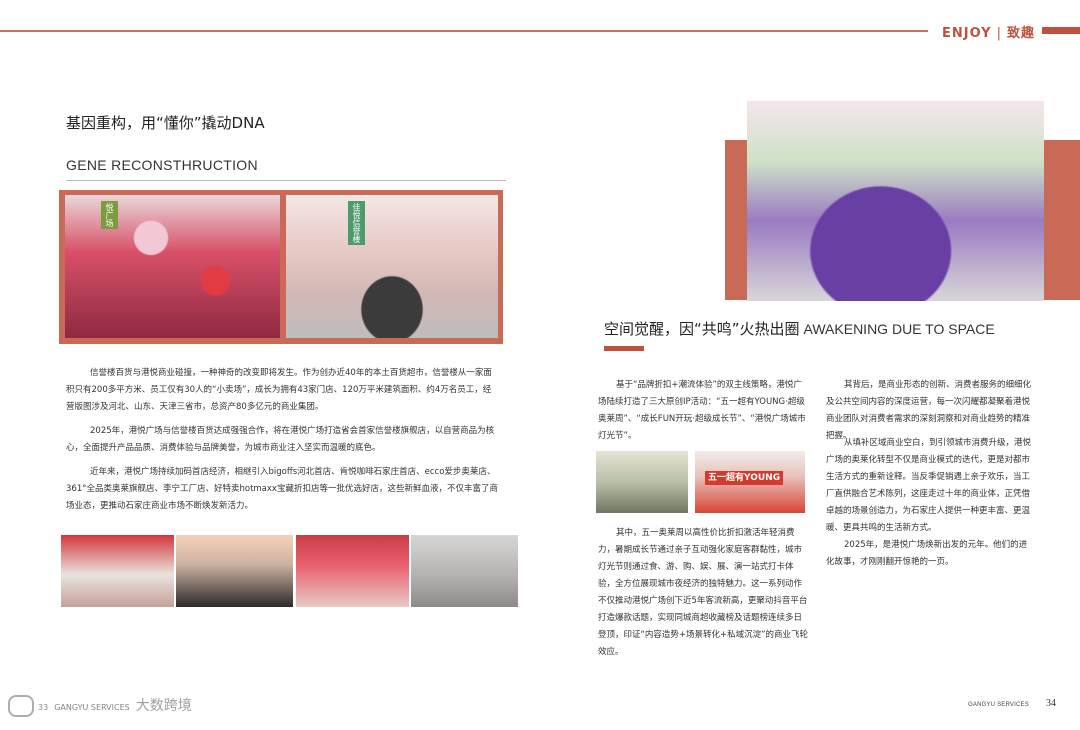 This screenshot has height=730, width=1080. I want to click on left-footer-brand: GANGYU SERVICES, so click(92, 707).